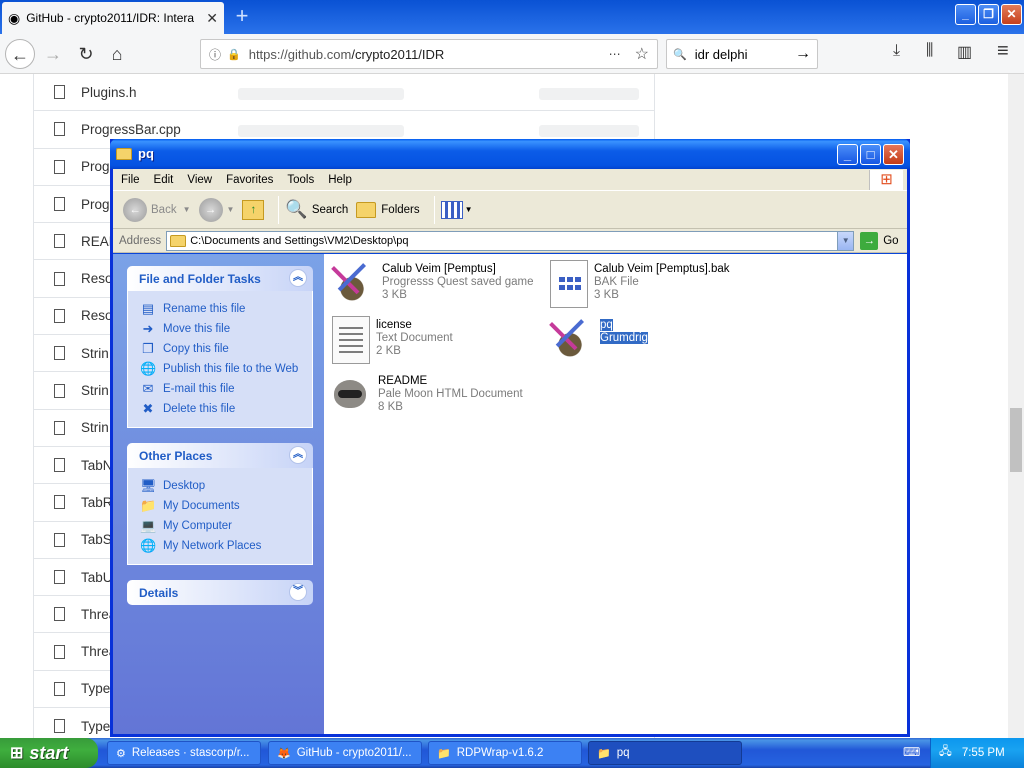 The width and height of the screenshot is (1024, 768). I want to click on file-type: Progresss Quest saved game, so click(458, 282).